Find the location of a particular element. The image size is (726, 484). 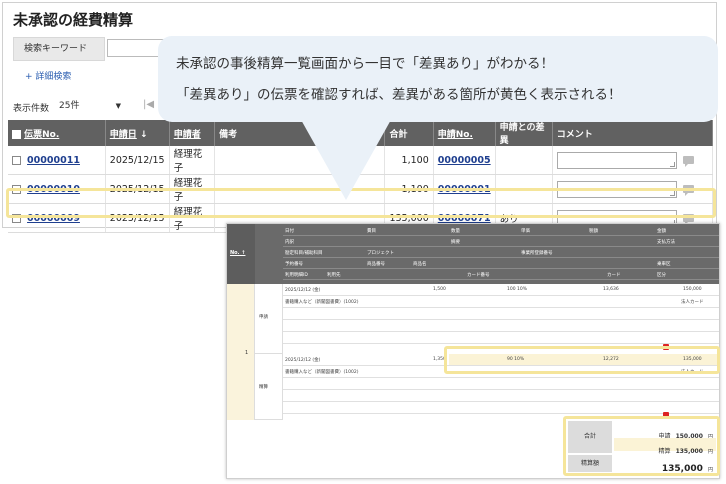

callout-tail is located at coordinates (346, 159).